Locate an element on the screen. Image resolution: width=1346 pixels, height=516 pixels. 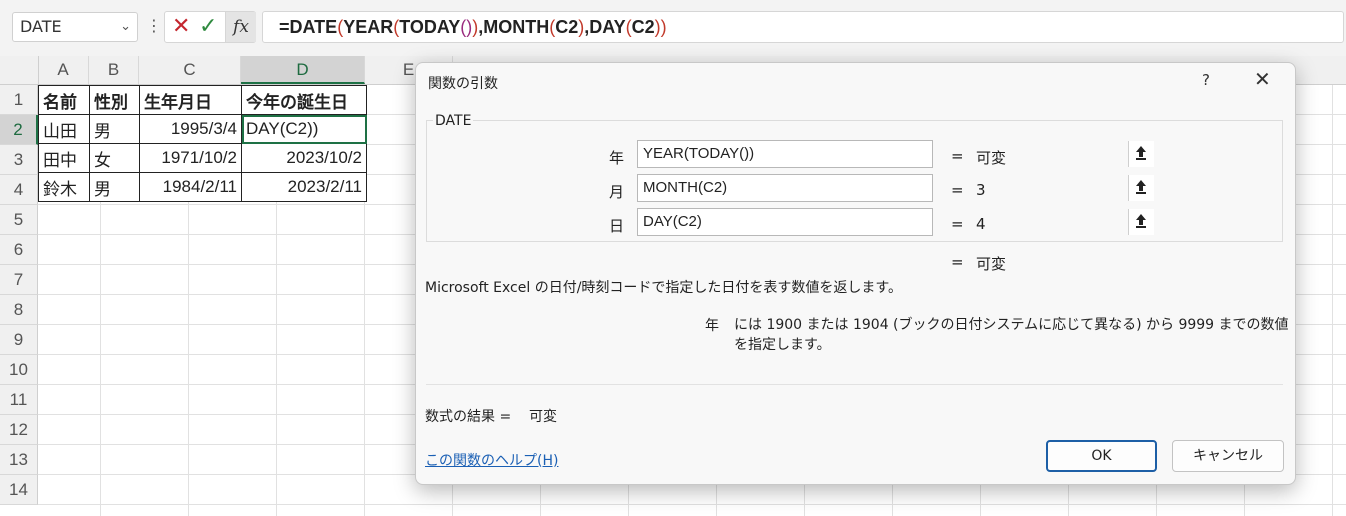
formula-token: TODAY is located at coordinates (430, 27).